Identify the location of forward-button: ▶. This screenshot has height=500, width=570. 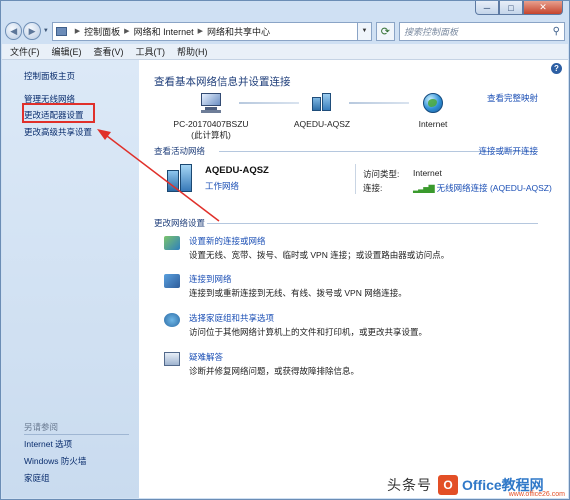
(32, 31).